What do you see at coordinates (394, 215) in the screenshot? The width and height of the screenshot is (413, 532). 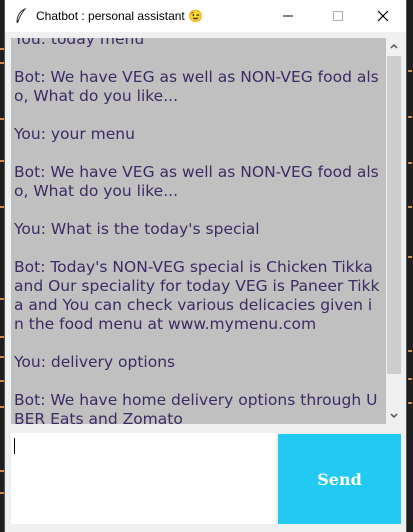 I see `scroll-thumb` at bounding box center [394, 215].